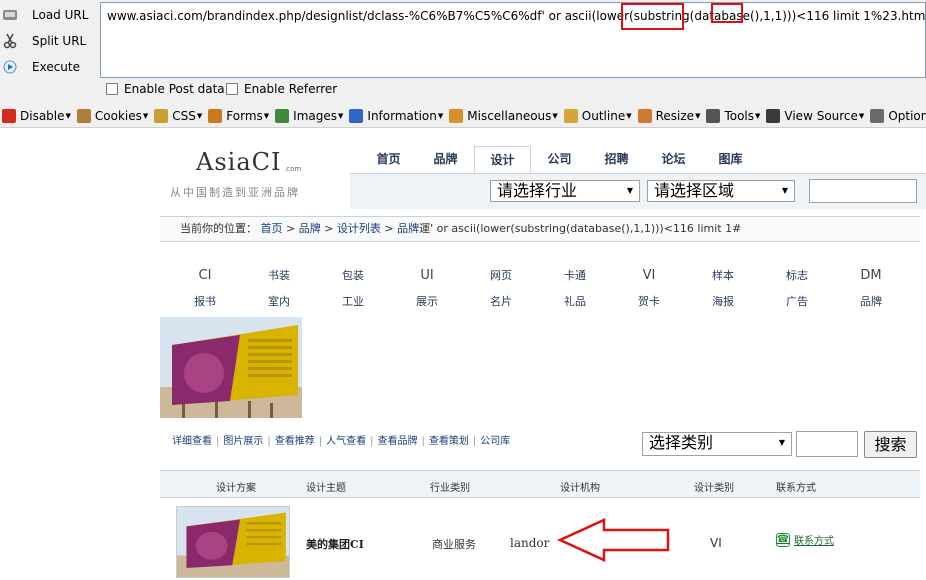  Describe the element at coordinates (112, 115) in the screenshot. I see `toolbar-cookies-menu: Cookies ▼` at that location.